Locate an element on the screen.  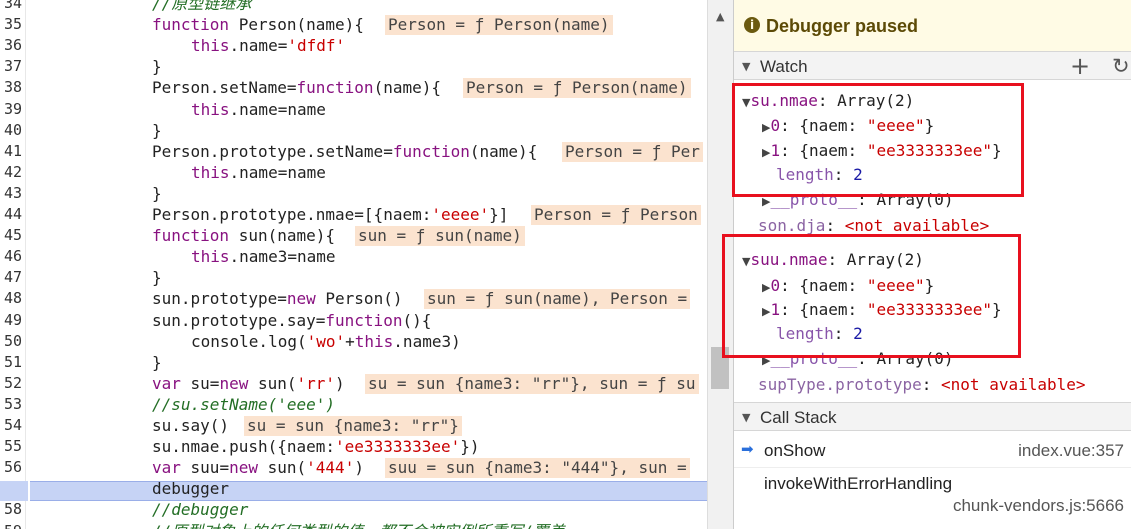
inline-value-annotation: suu = sun {name3: "444"}, sun = is located at coordinates (537, 468).